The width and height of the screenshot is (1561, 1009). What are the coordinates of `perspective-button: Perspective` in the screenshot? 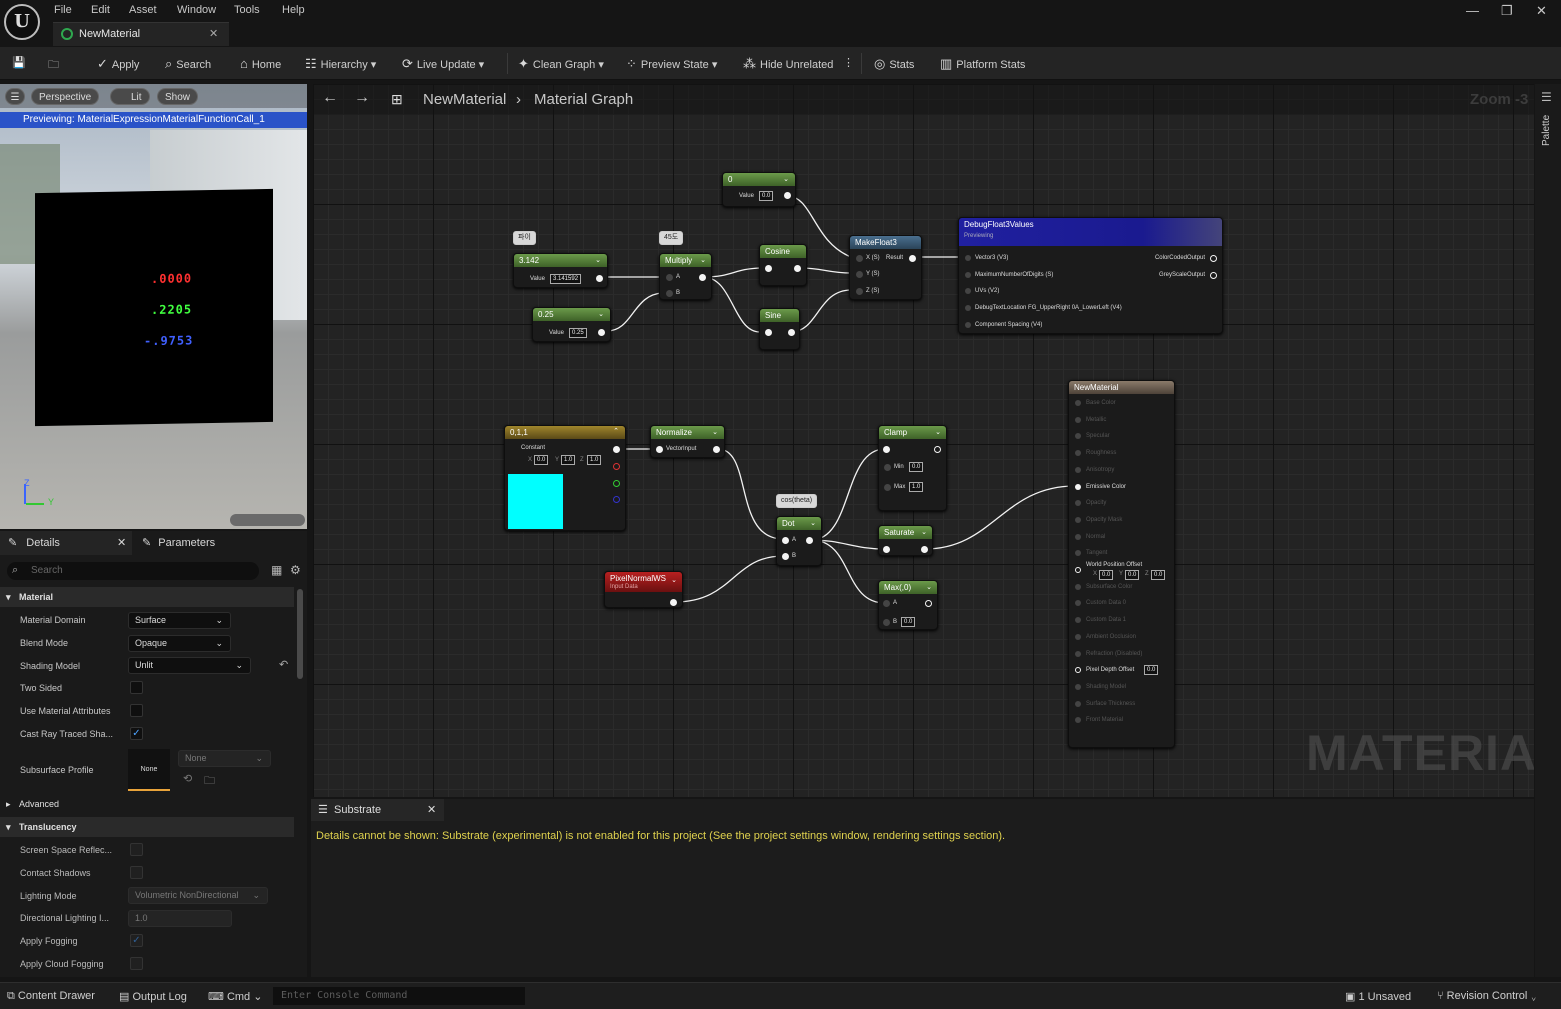 It's located at (65, 96).